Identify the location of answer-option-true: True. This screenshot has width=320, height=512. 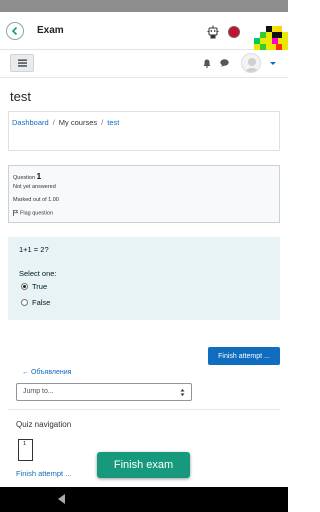
(34, 286).